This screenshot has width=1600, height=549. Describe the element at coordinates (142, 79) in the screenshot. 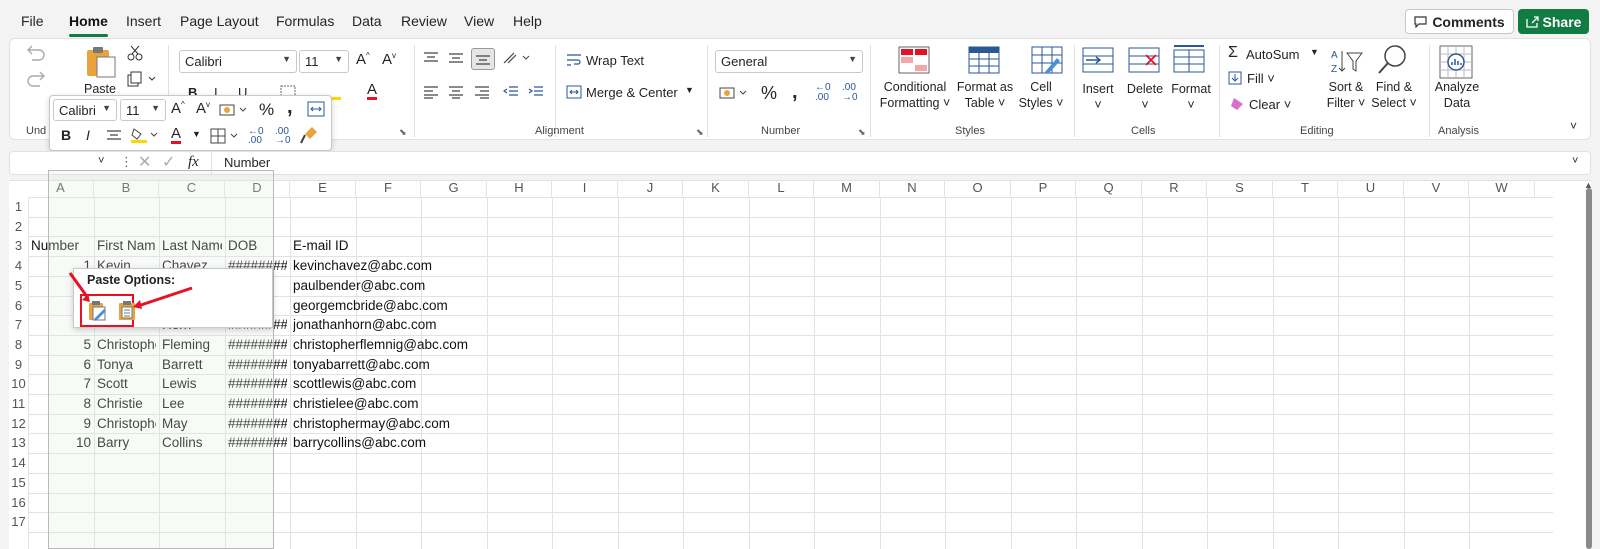

I see `copy-icon` at that location.